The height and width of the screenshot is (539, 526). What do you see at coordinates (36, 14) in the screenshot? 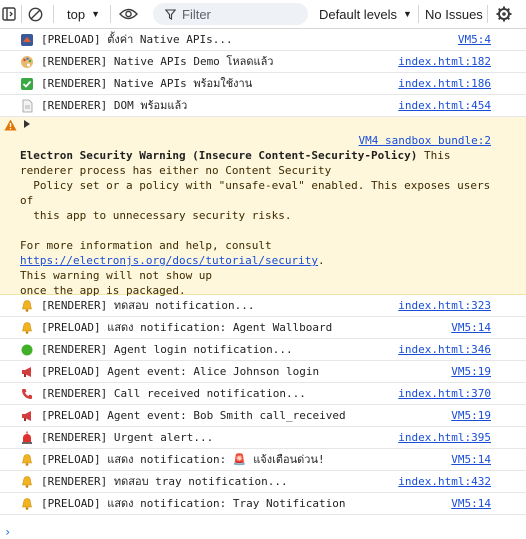
I see `clear-console-icon` at bounding box center [36, 14].